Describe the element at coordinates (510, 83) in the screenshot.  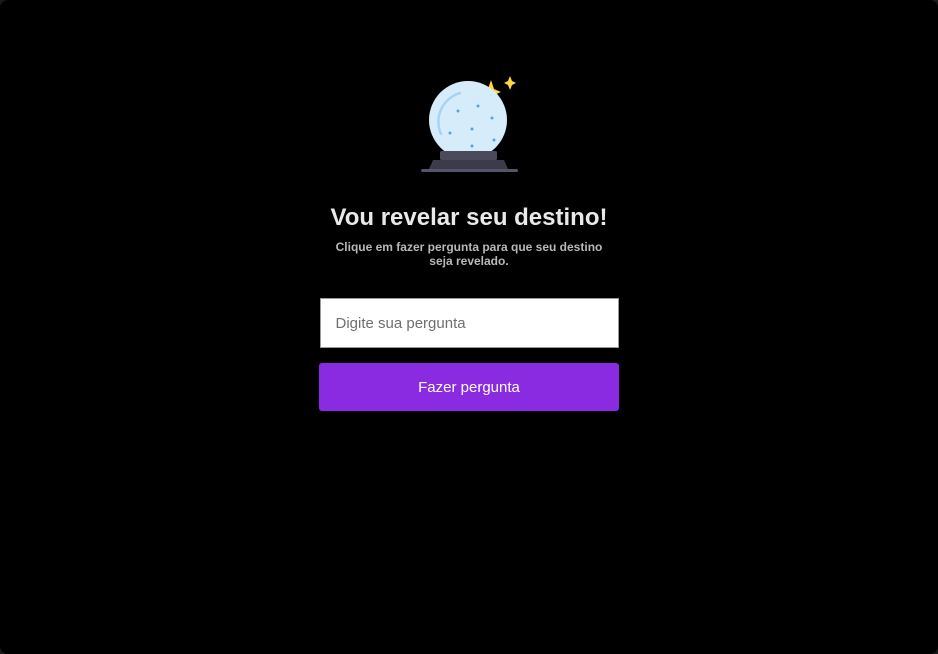
I see `sparkle-small-icon` at that location.